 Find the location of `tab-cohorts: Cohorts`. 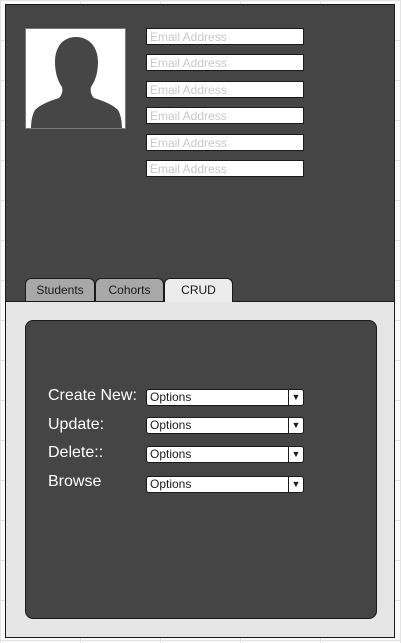

tab-cohorts: Cohorts is located at coordinates (129, 289).